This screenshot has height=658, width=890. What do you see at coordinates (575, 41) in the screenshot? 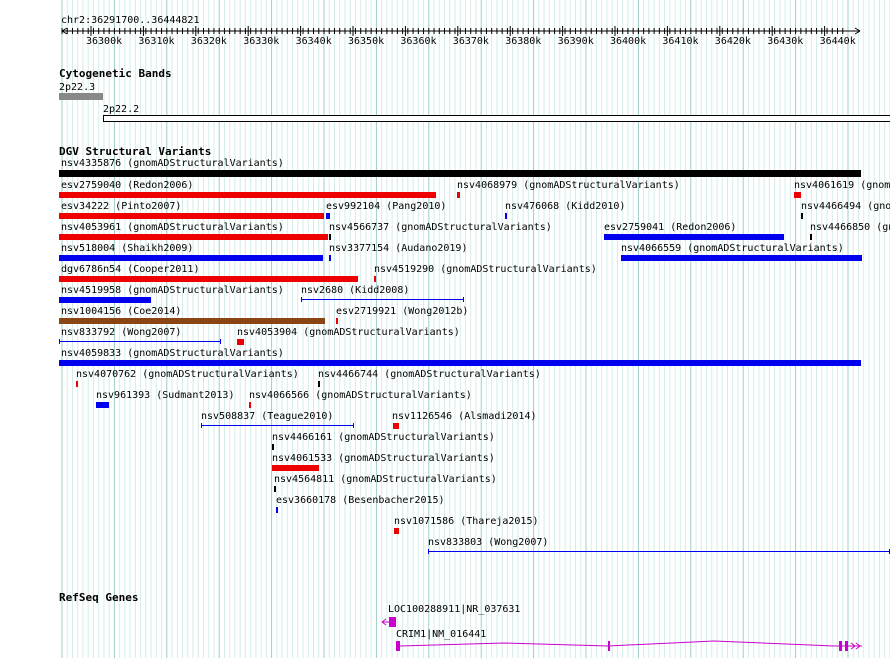
I see `ruler-tick-label: 36390k` at bounding box center [575, 41].